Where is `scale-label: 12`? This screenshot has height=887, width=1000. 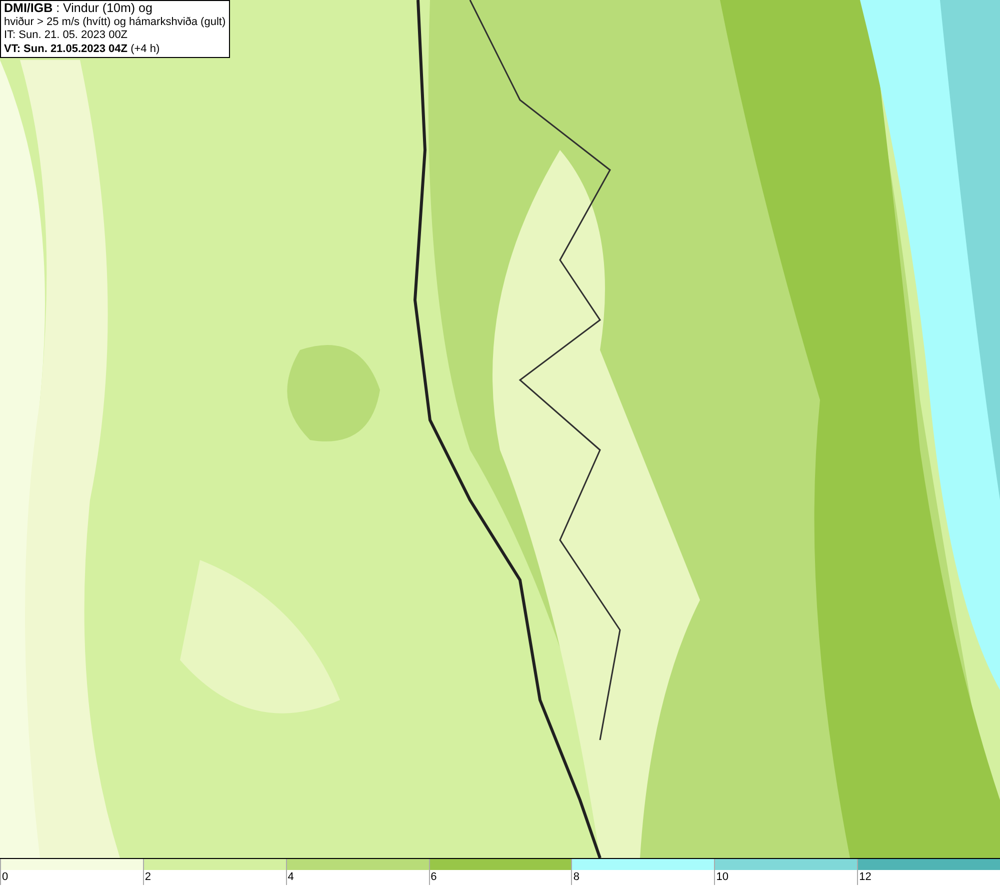
scale-label: 12 is located at coordinates (865, 877).